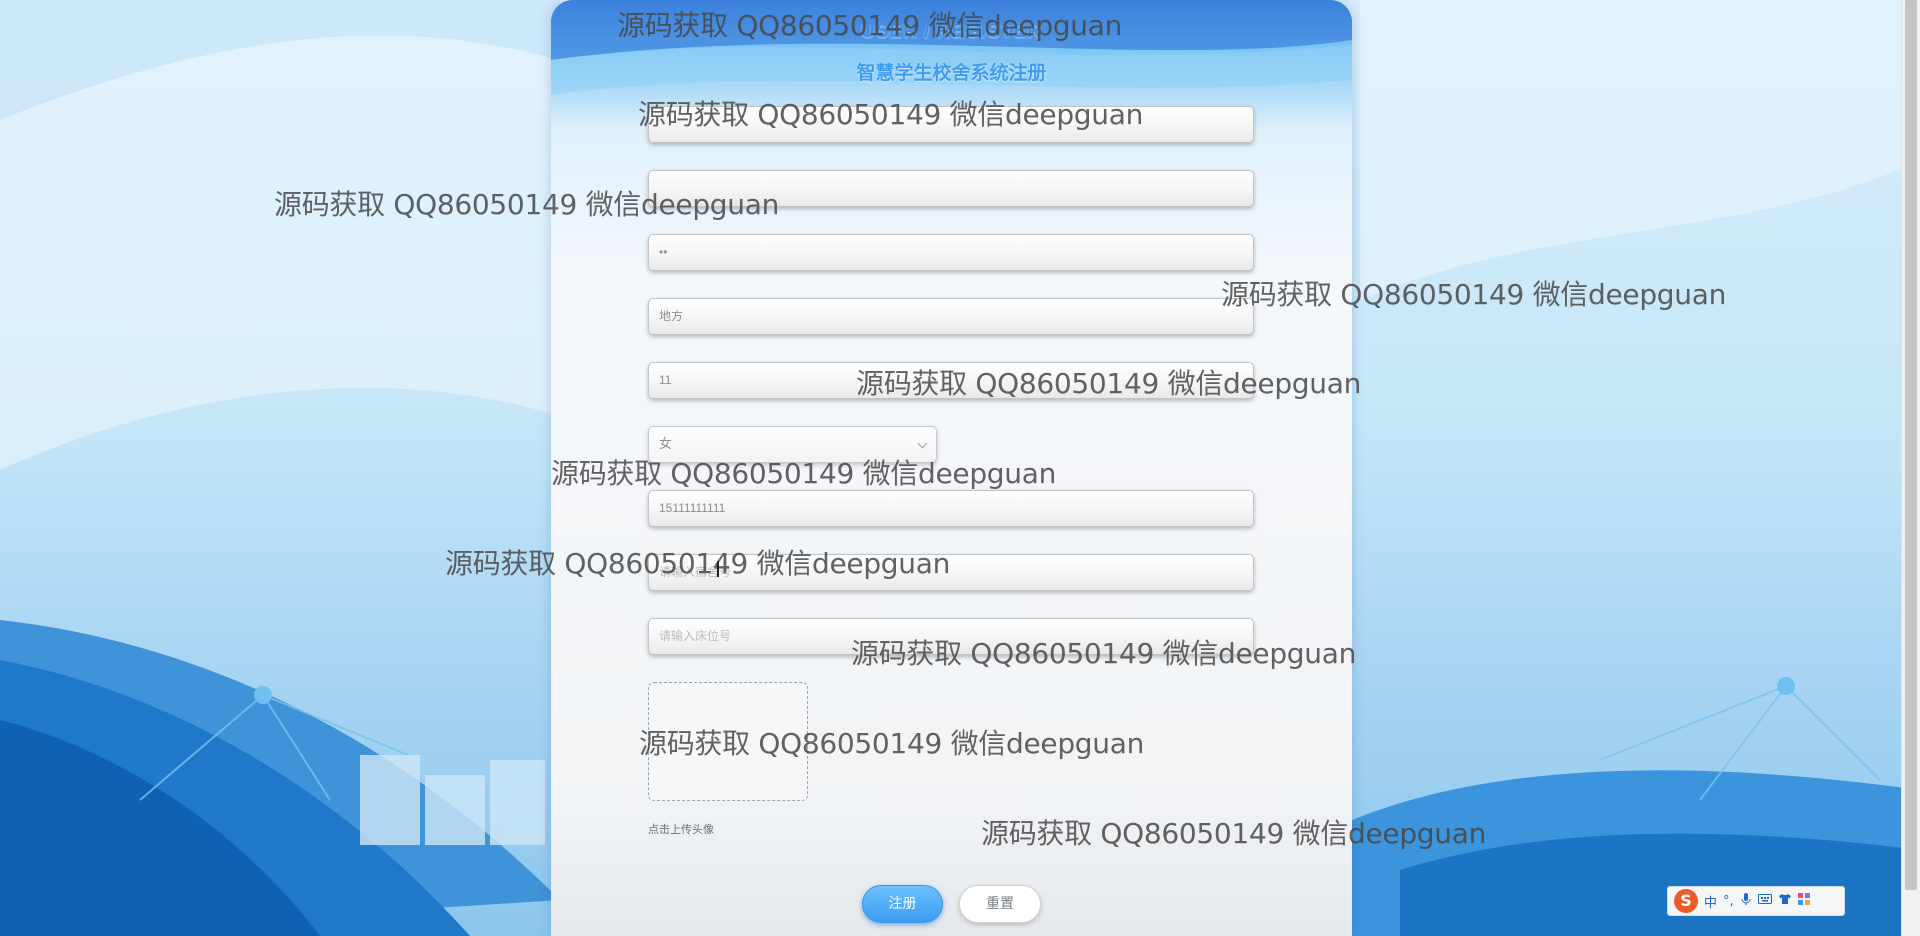 This screenshot has height=936, width=1920. What do you see at coordinates (718, 569) in the screenshot?
I see `text-cursor-icon` at bounding box center [718, 569].